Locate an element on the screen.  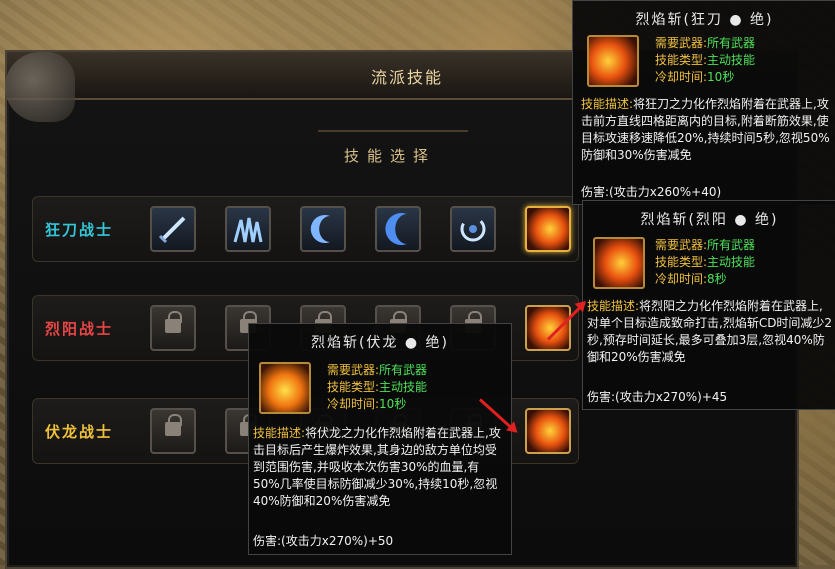
tooltip-title: 烈焰斩(伏龙 ● 绝) is located at coordinates (380, 343).